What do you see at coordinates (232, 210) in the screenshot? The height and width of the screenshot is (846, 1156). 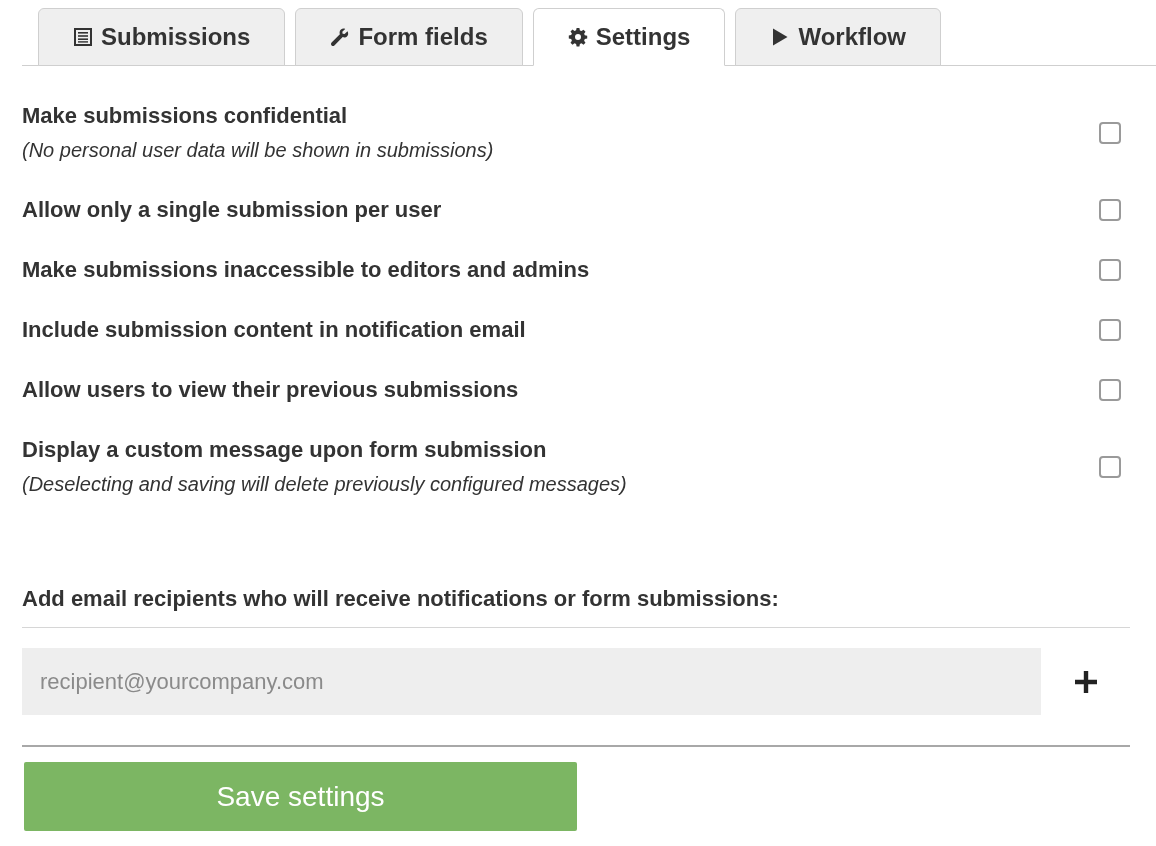 I see `setting-label: Allow only a single submission per user` at bounding box center [232, 210].